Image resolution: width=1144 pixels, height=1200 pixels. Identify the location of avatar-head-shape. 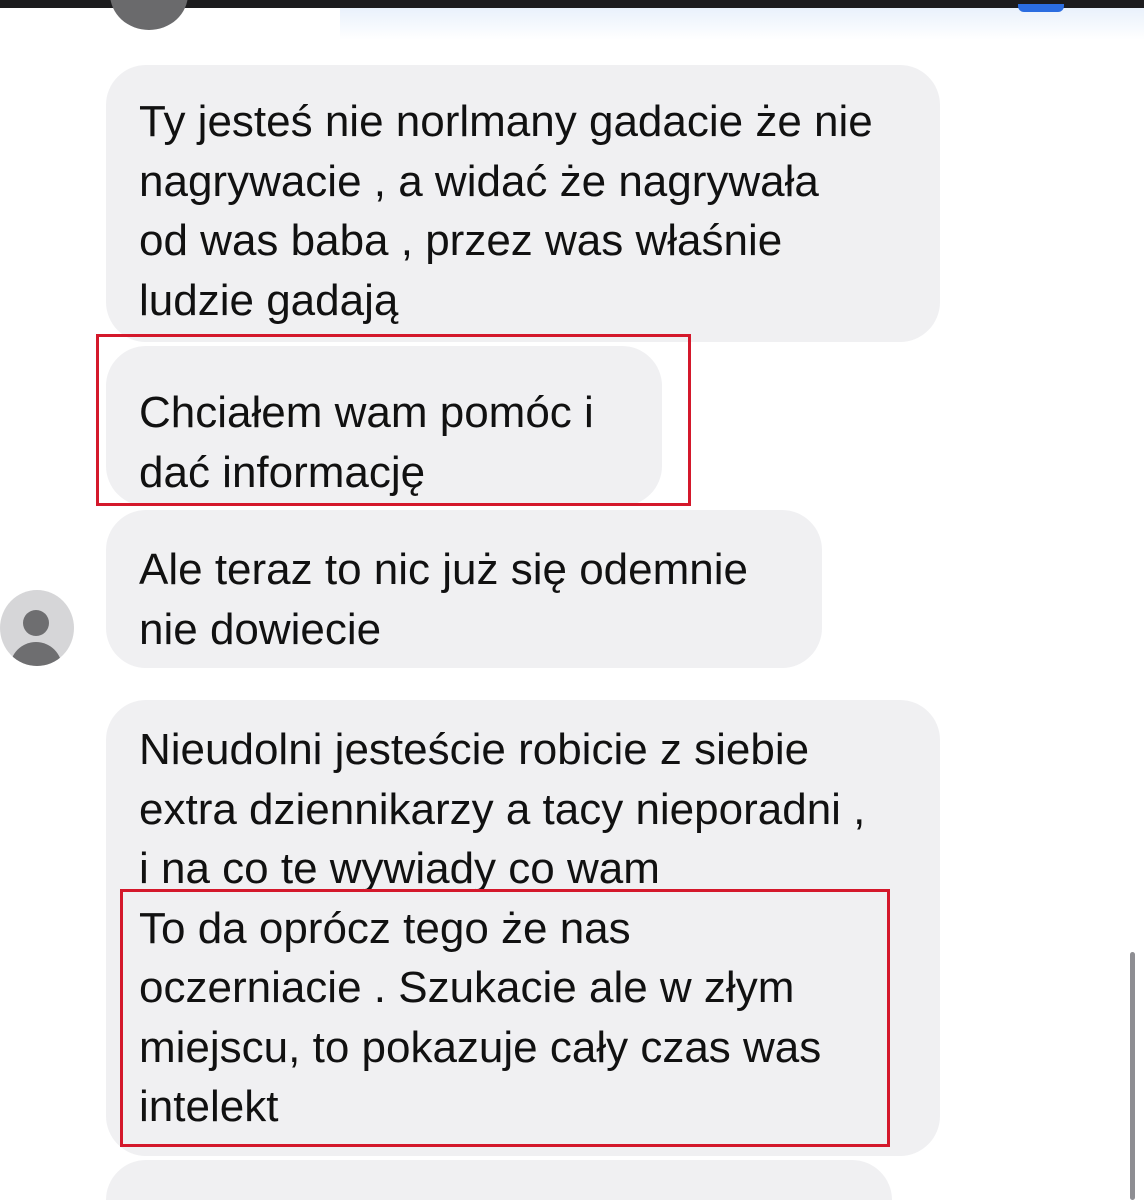
(36, 623).